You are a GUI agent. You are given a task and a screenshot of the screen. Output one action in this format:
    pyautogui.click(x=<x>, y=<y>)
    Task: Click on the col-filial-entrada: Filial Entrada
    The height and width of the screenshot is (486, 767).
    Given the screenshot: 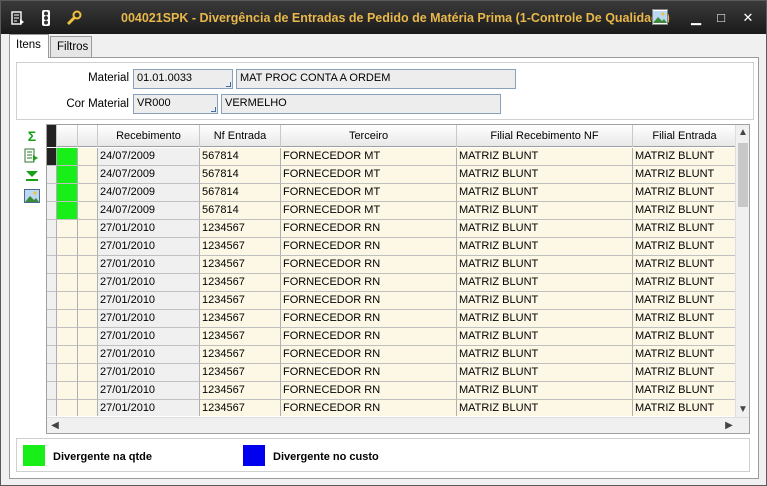 What is the action you would take?
    pyautogui.click(x=685, y=136)
    